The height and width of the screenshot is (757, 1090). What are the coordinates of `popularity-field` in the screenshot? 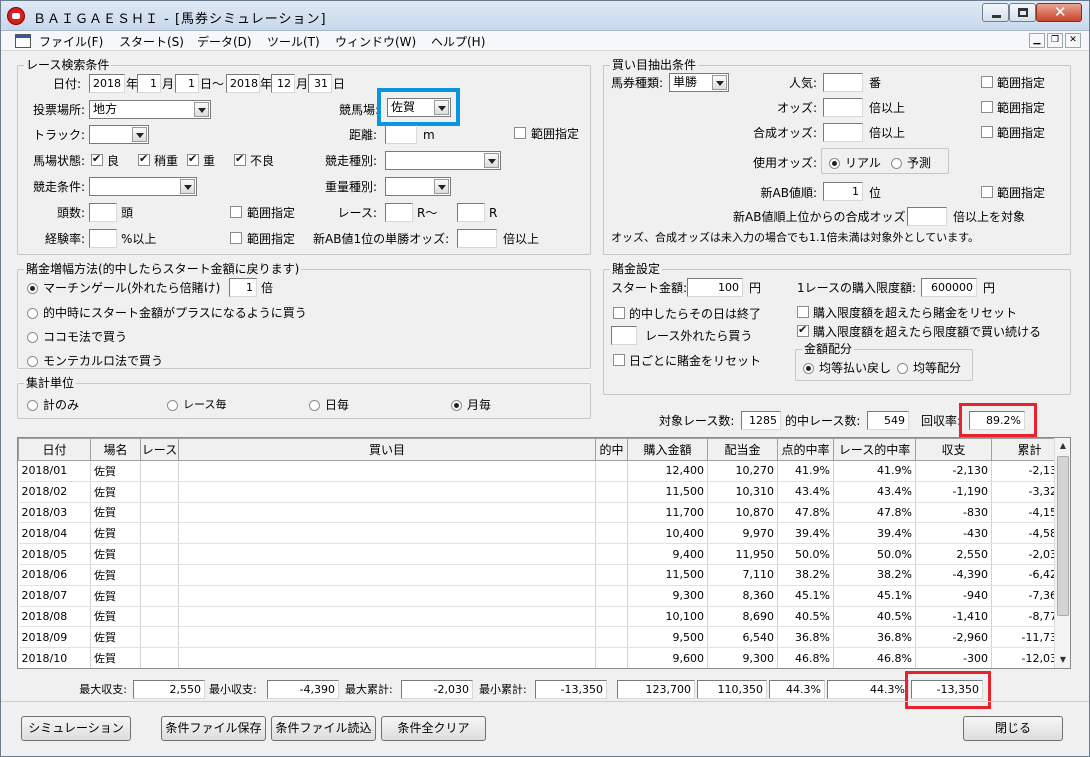 It's located at (843, 82).